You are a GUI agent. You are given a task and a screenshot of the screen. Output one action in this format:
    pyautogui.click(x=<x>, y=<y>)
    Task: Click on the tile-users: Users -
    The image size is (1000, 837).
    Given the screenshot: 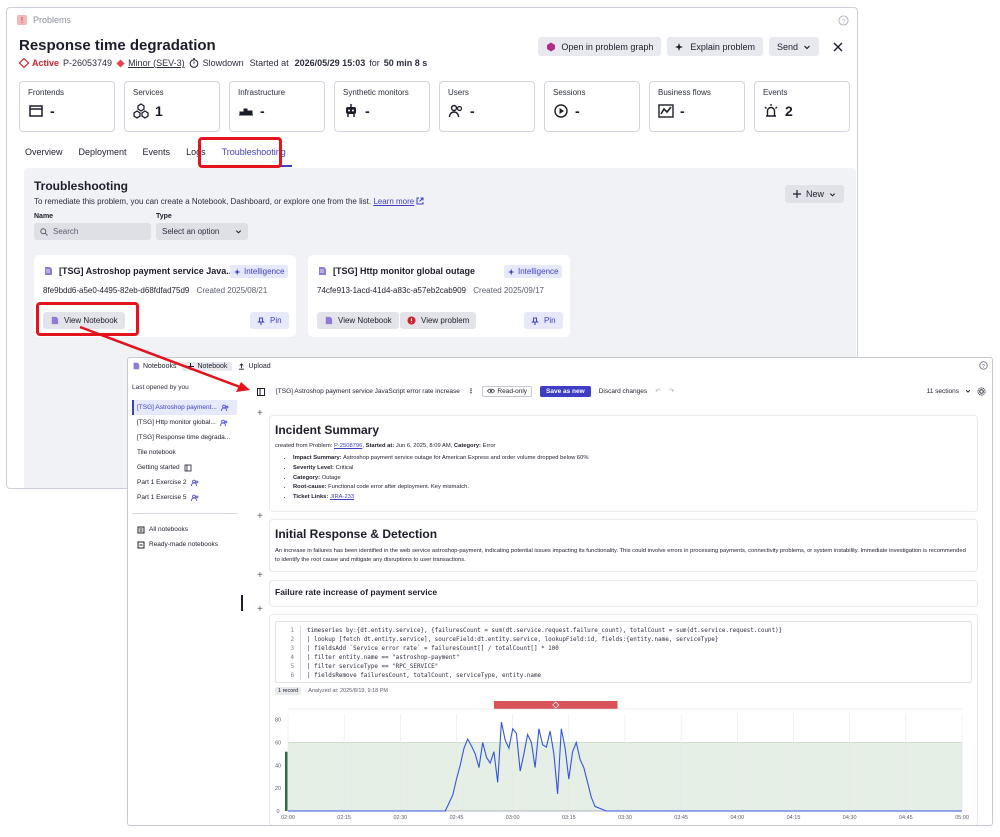 What is the action you would take?
    pyautogui.click(x=487, y=106)
    